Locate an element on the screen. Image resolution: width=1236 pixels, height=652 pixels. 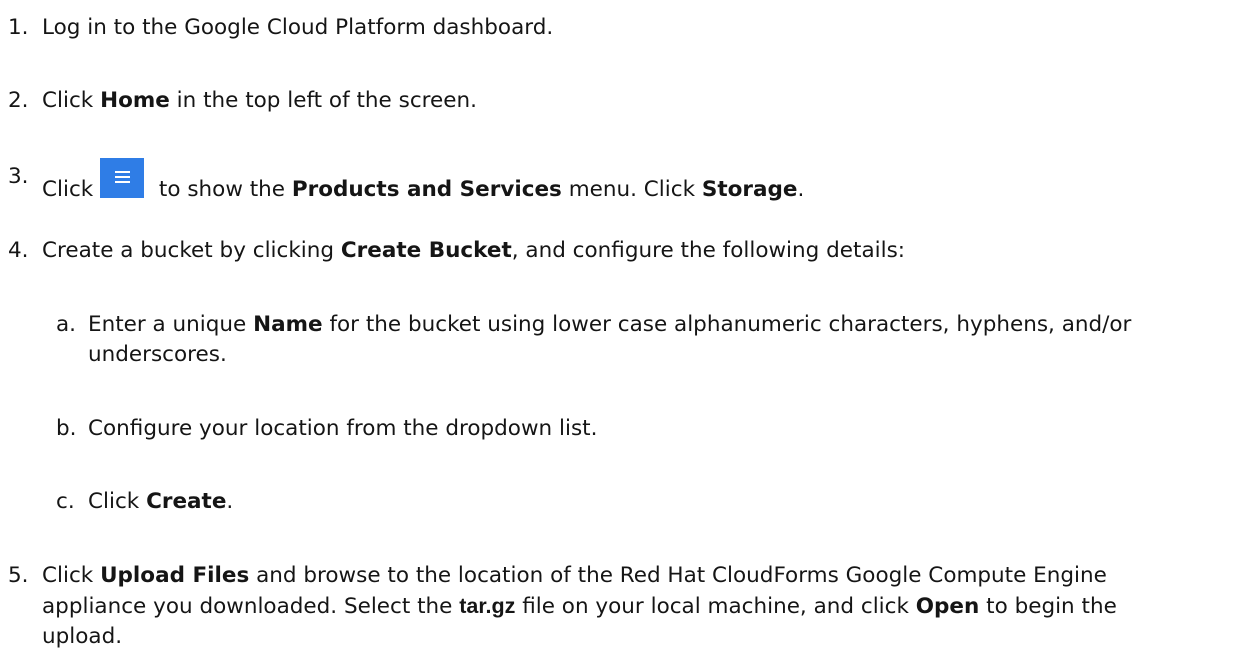
ui-term-products-and-services: Products and Services is located at coordinates (426, 189).